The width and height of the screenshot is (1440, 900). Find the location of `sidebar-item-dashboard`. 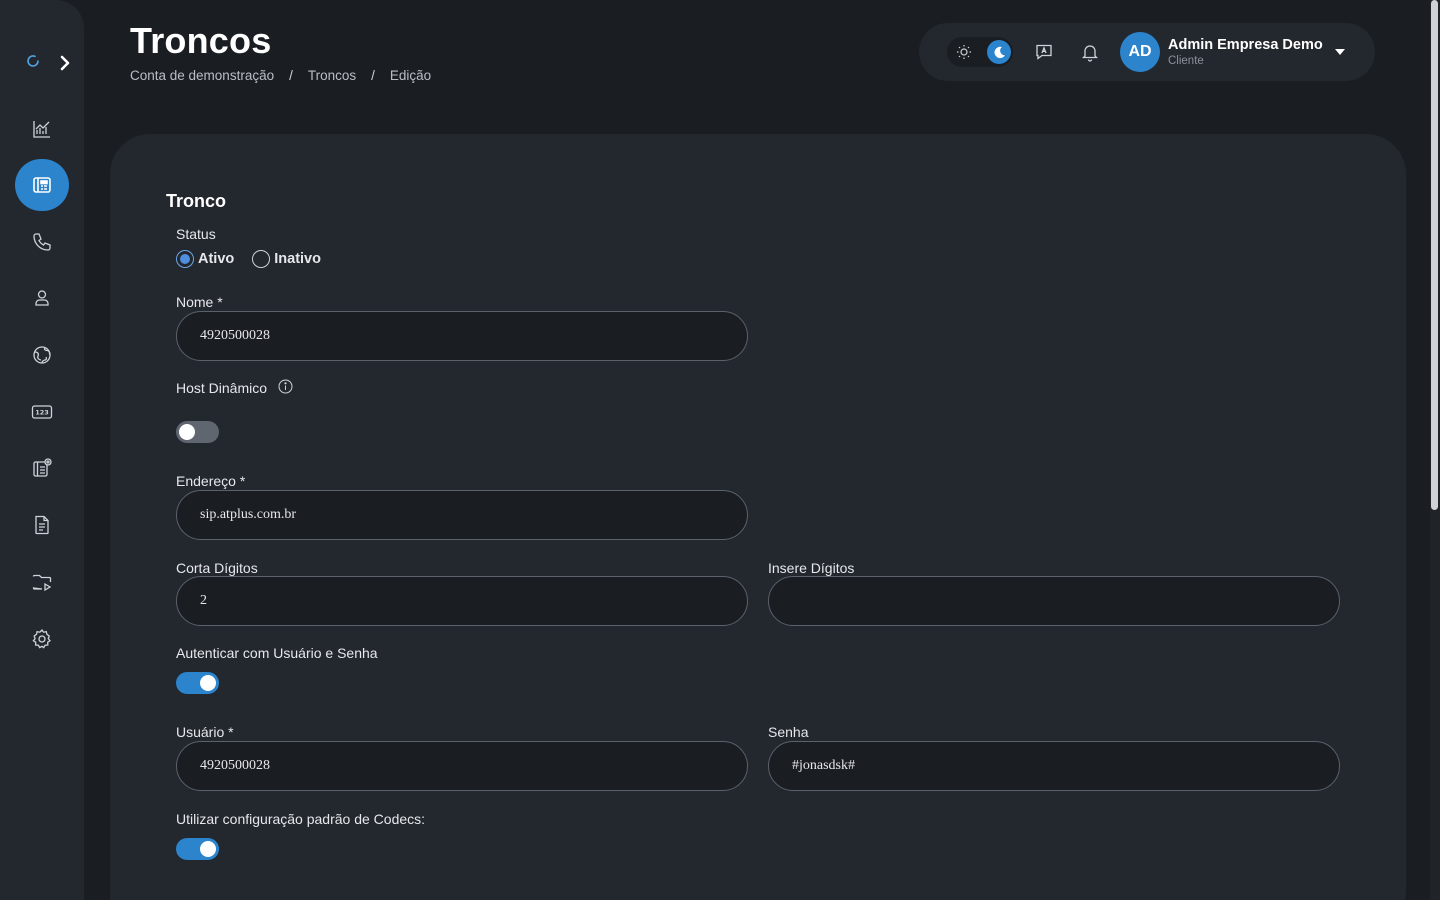

sidebar-item-dashboard is located at coordinates (42, 129).